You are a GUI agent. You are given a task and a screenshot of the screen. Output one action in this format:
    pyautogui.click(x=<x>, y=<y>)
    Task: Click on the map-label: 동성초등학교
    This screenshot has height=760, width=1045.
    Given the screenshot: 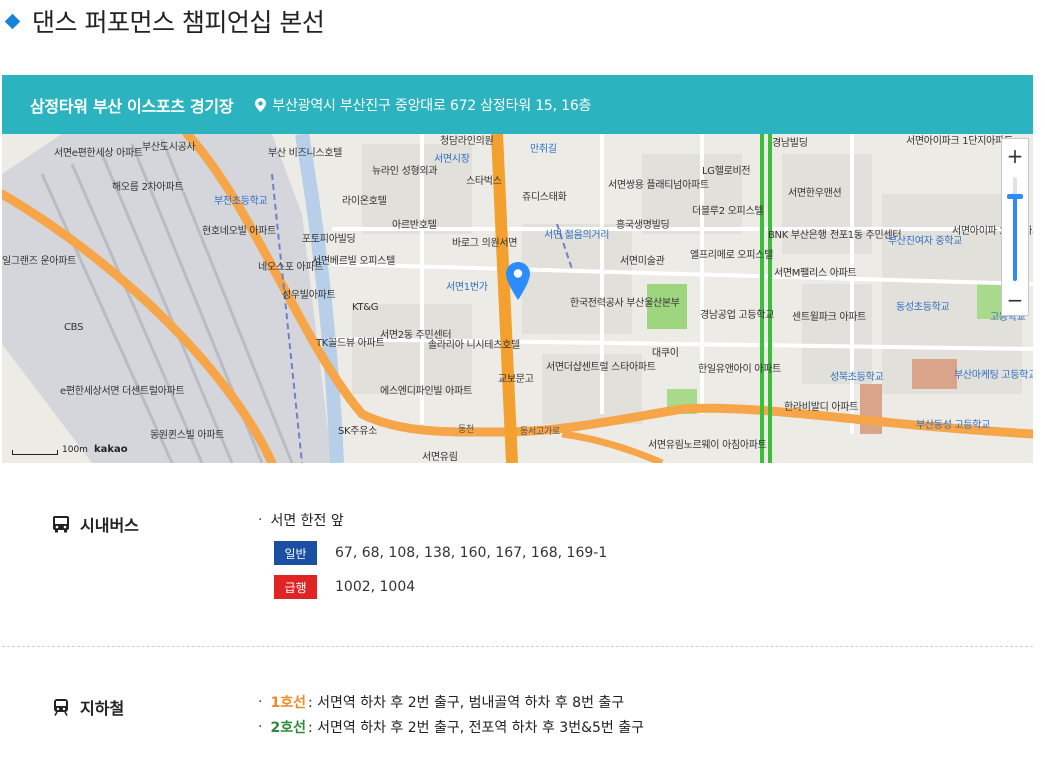 What is the action you would take?
    pyautogui.click(x=923, y=307)
    